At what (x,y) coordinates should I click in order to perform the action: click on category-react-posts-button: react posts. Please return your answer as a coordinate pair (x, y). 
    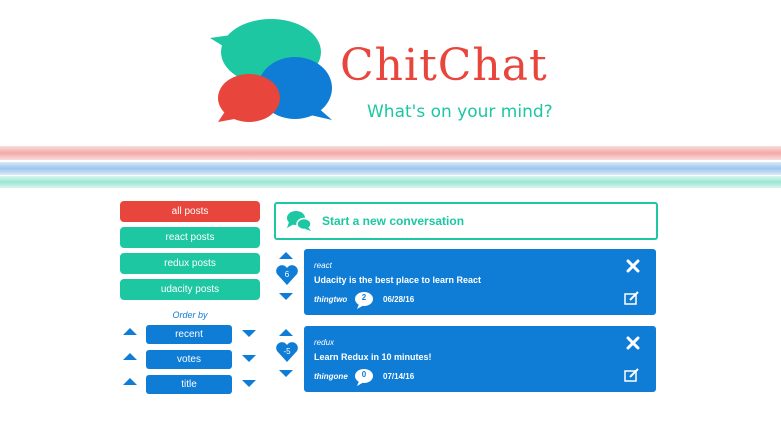
    Looking at the image, I should click on (190, 237).